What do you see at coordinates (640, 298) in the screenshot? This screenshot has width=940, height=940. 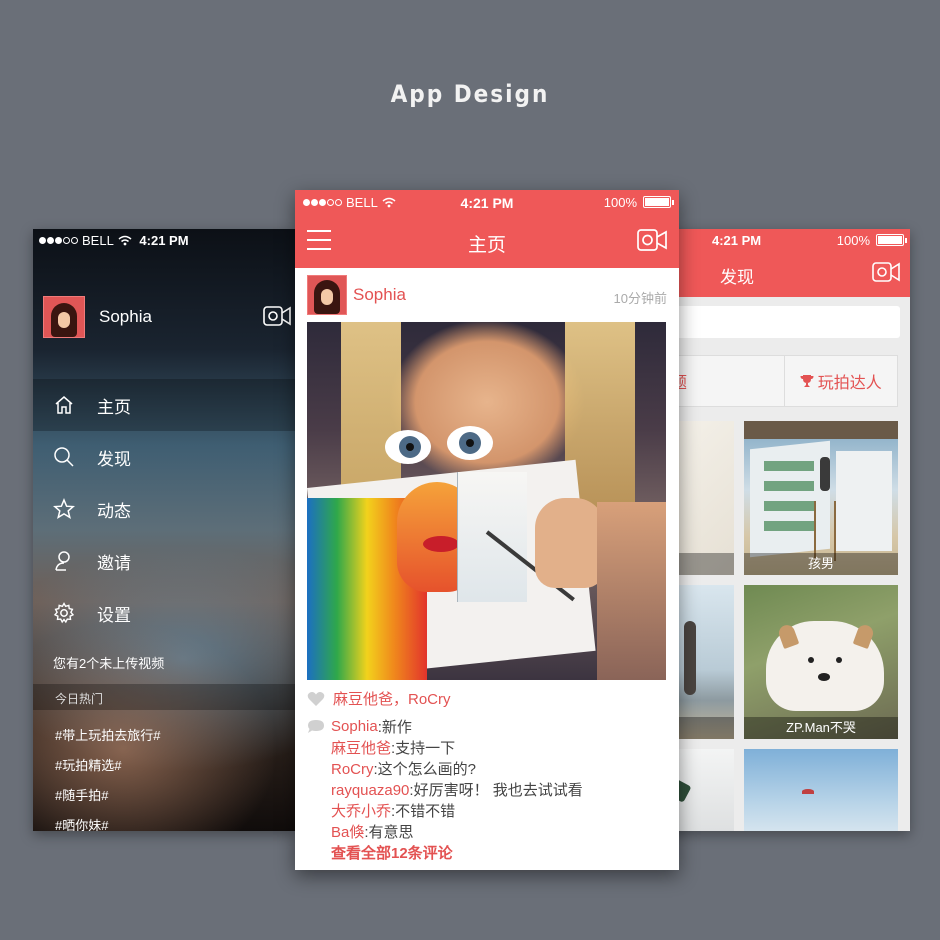 I see `post-time: 10分钟前` at bounding box center [640, 298].